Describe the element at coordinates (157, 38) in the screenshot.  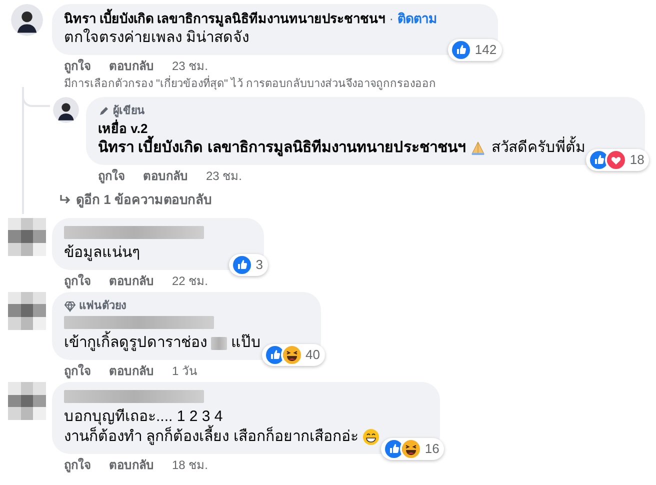
I see `comment-text: ตกใจตรงค่ายเพลง มิน่าสดจัง` at that location.